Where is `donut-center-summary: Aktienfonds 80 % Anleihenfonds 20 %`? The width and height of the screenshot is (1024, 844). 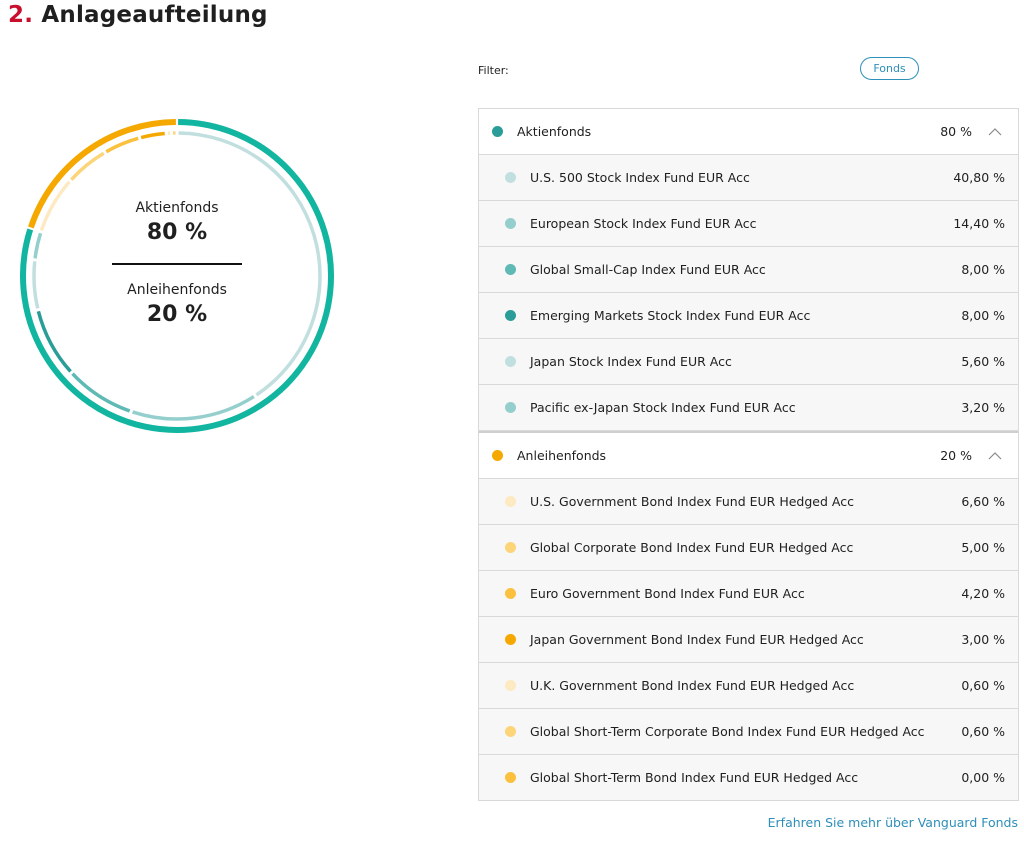 donut-center-summary: Aktienfonds 80 % Anleihenfonds 20 % is located at coordinates (177, 263).